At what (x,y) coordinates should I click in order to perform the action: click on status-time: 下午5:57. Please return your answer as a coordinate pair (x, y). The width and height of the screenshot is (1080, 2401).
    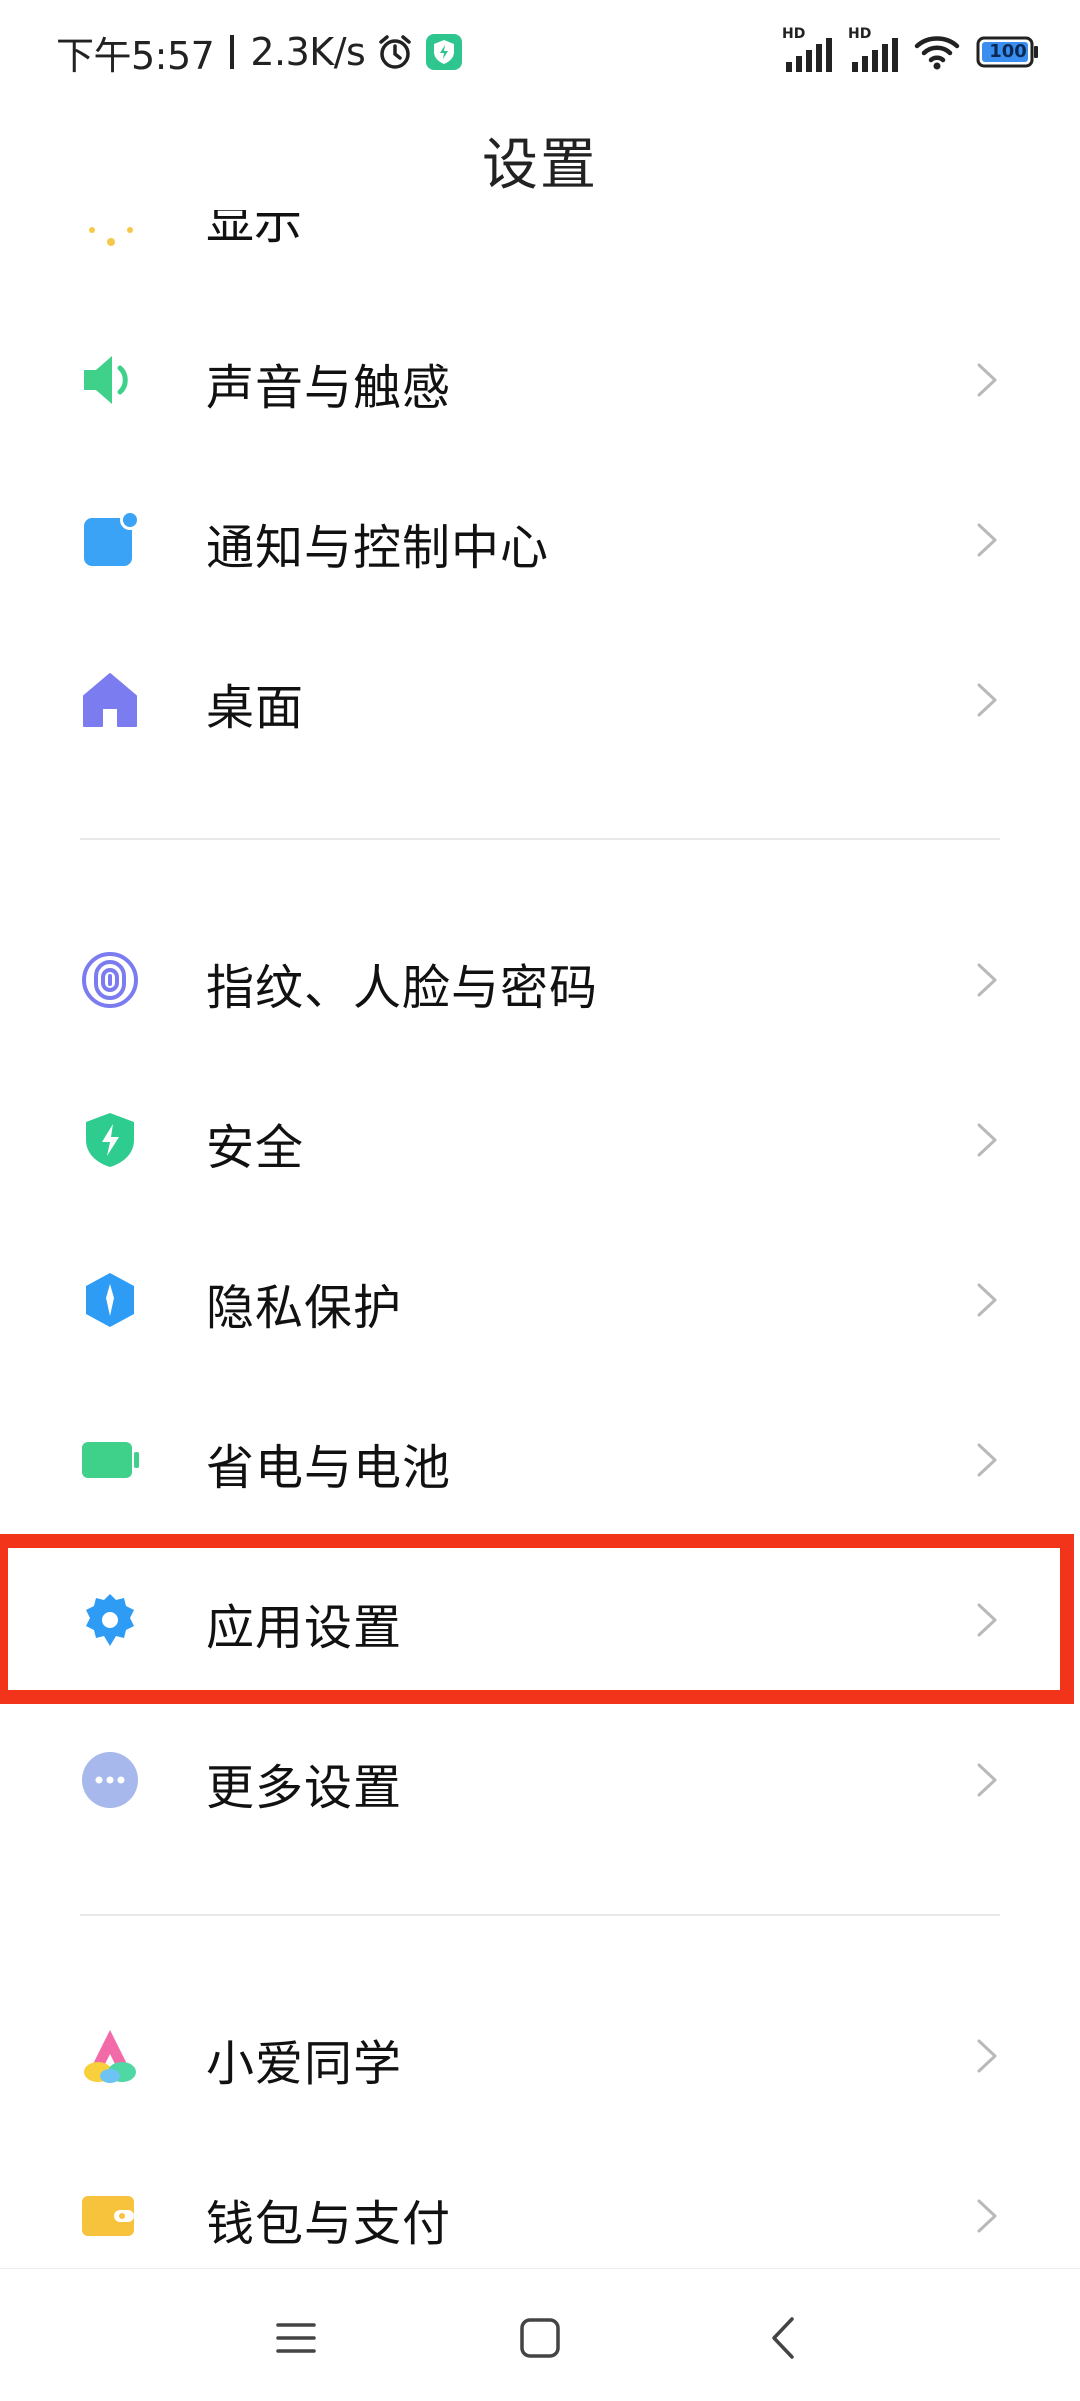
    Looking at the image, I should click on (135, 55).